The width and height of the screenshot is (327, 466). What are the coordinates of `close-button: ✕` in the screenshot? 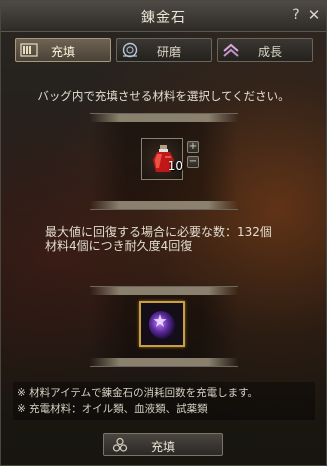 It's located at (314, 15).